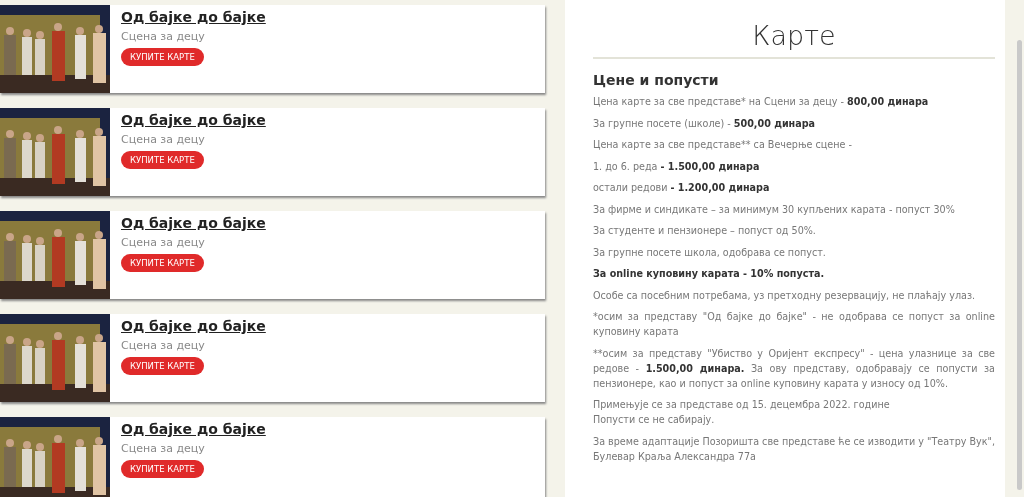 The width and height of the screenshot is (1024, 497). What do you see at coordinates (705, 123) in the screenshot?
I see `paragraph: За групне посете (школе) - 500,00 динара` at bounding box center [705, 123].